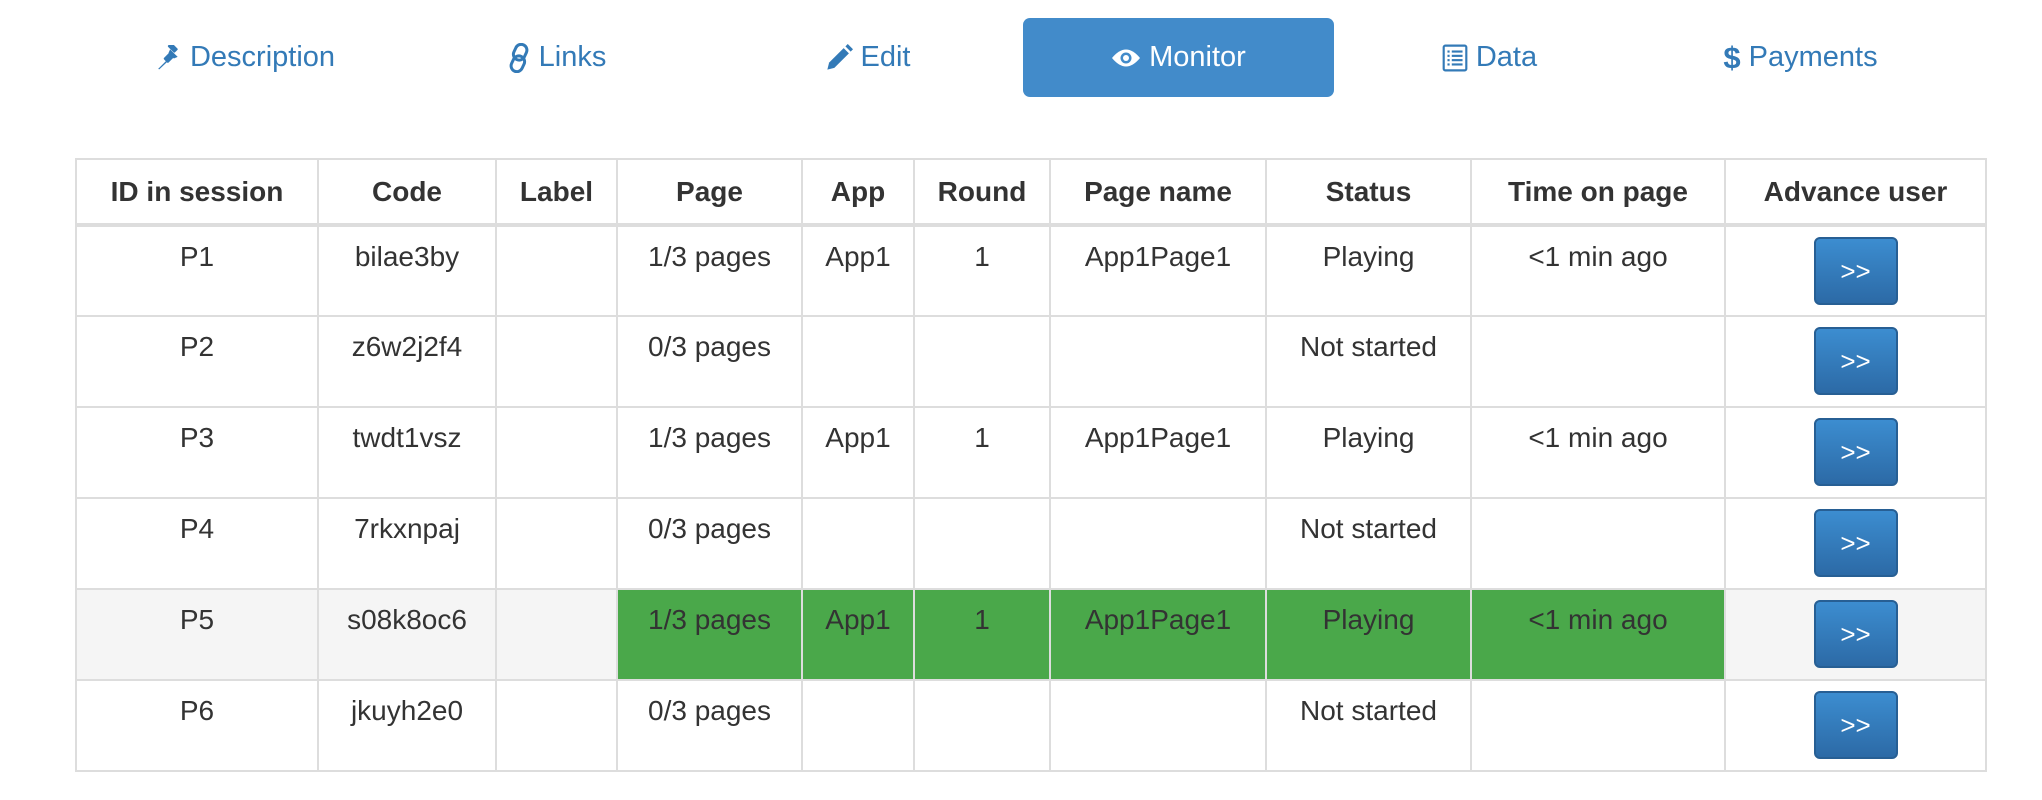 This screenshot has width=2042, height=800. What do you see at coordinates (407, 270) in the screenshot?
I see `cell-code: bilae3by` at bounding box center [407, 270].